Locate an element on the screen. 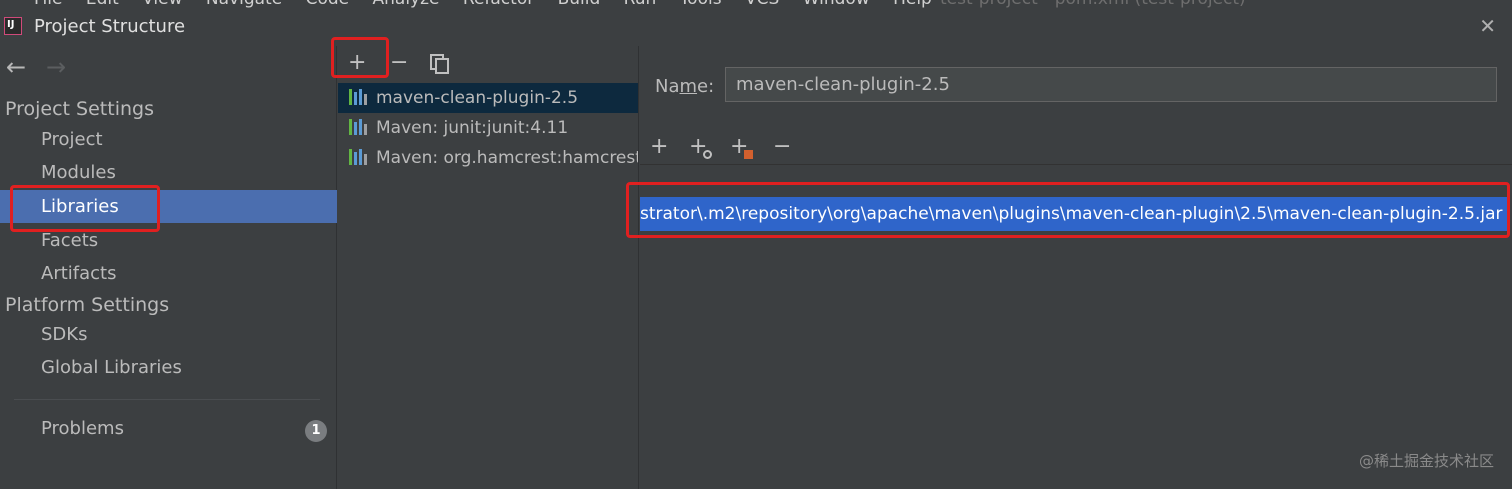  library-name-input: maven-clean-plugin-2.5 is located at coordinates (1111, 84).